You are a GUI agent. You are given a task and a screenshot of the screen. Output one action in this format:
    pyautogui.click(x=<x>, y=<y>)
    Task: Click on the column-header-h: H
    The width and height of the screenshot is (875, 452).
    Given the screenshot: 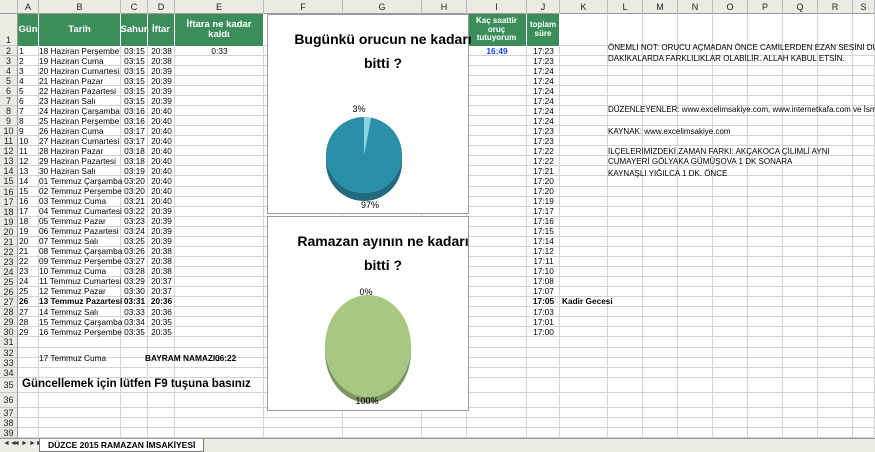 What is the action you would take?
    pyautogui.click(x=444, y=7)
    